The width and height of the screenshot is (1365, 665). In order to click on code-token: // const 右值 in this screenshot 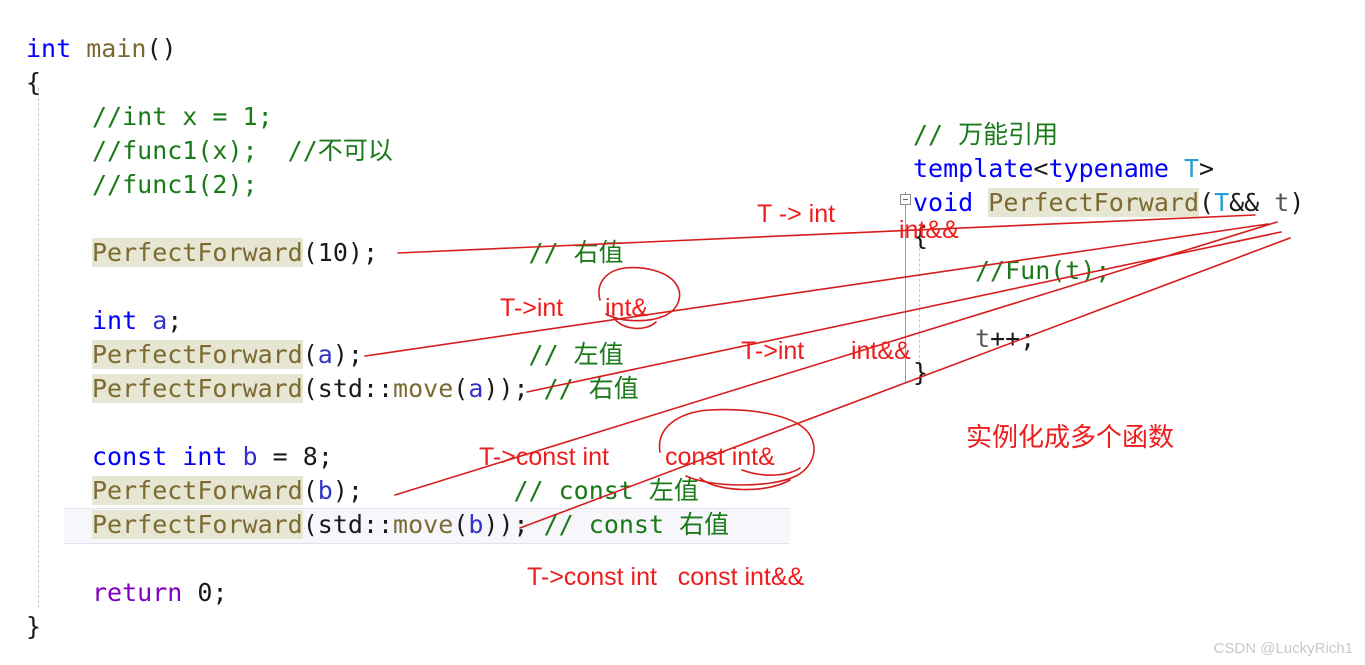, I will do `click(636, 524)`.